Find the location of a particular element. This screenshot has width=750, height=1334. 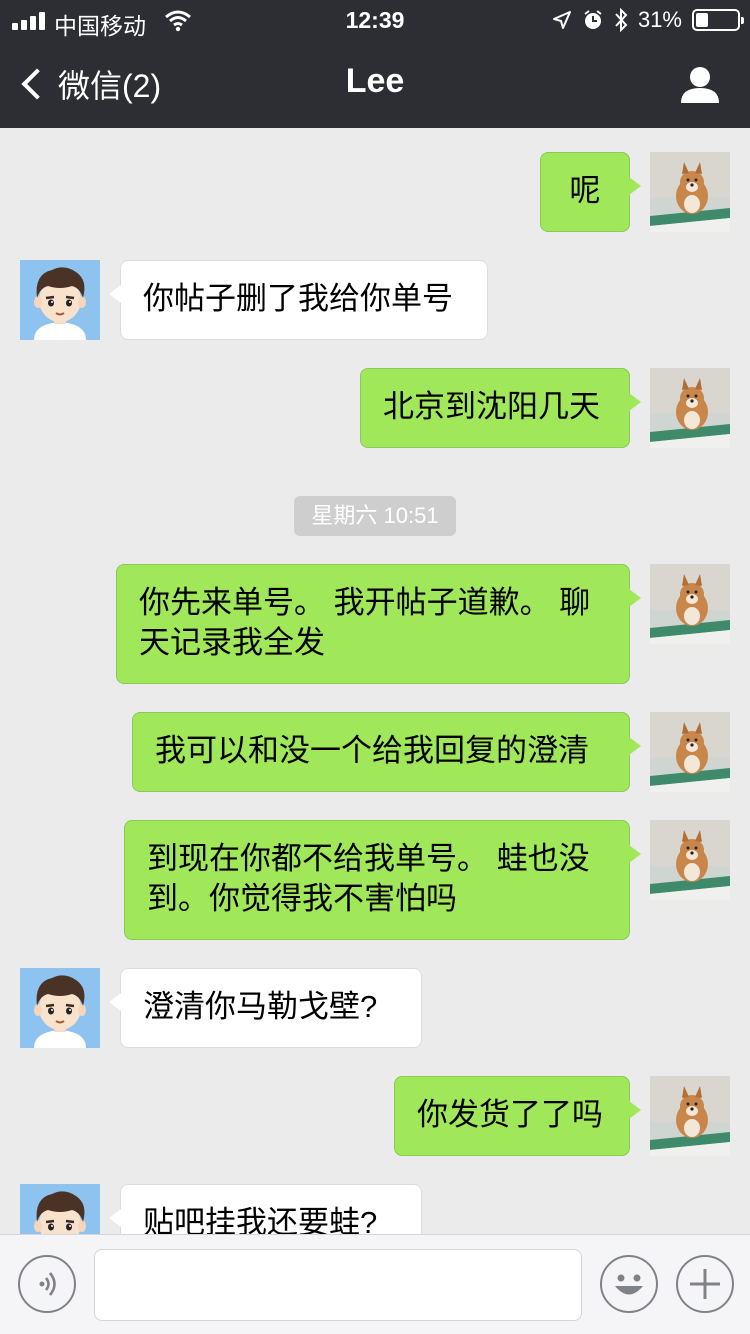

message-bubble-sent: 北京到沈阳几天 is located at coordinates (500, 408).